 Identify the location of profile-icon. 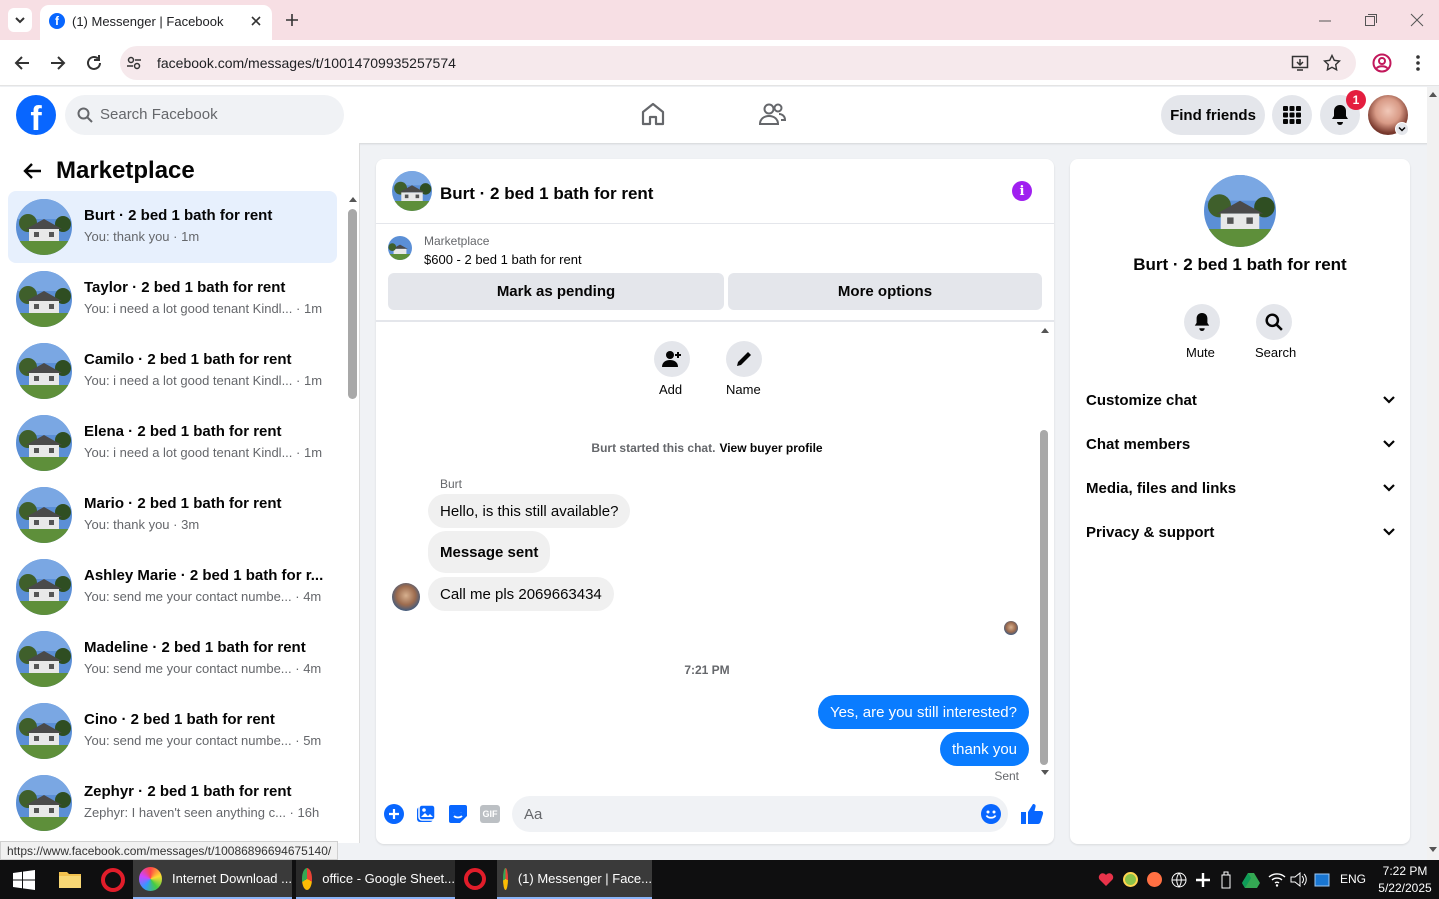
(1382, 63).